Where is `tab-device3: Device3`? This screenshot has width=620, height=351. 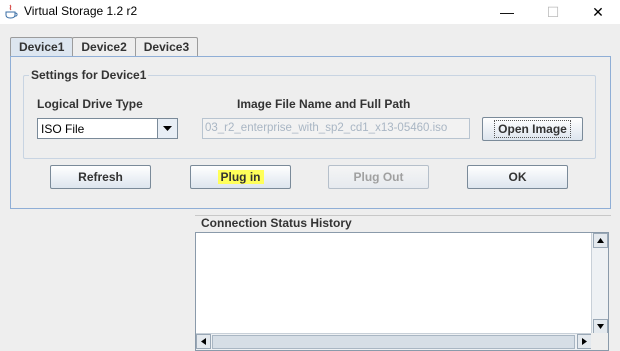
tab-device3: Device3 is located at coordinates (166, 47).